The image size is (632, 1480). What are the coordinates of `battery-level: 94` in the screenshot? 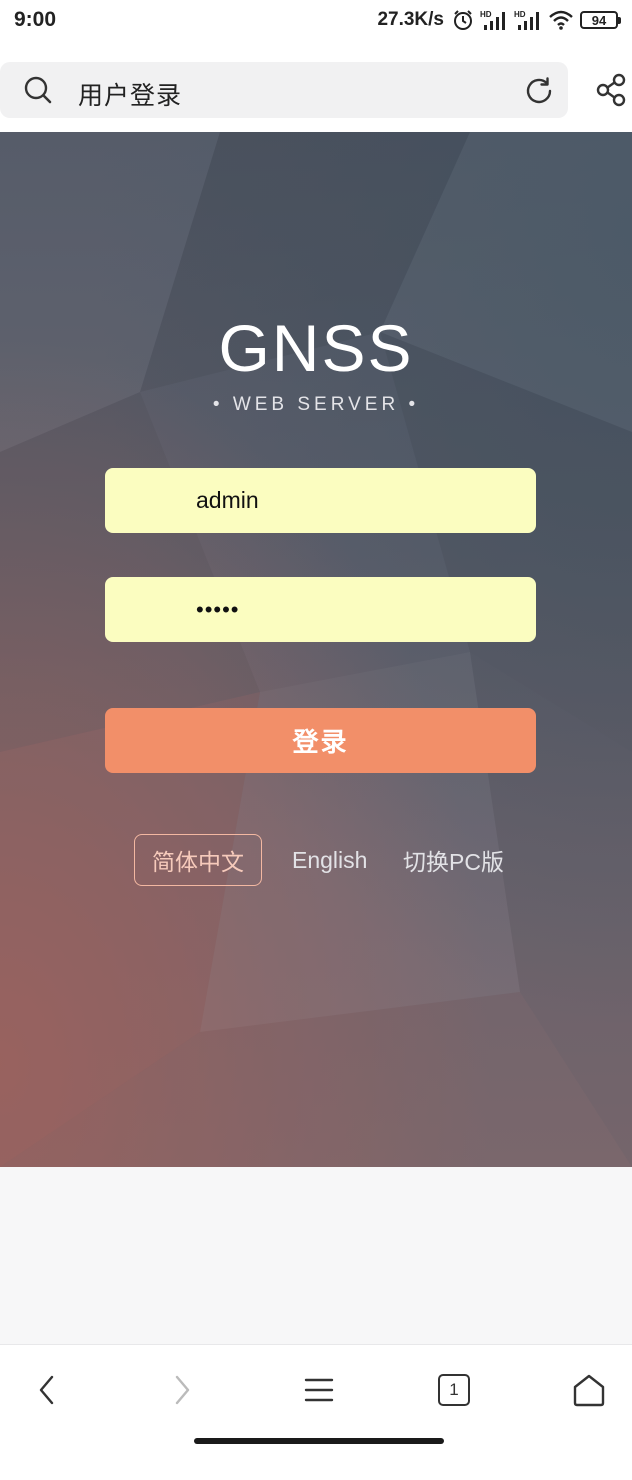 It's located at (599, 20).